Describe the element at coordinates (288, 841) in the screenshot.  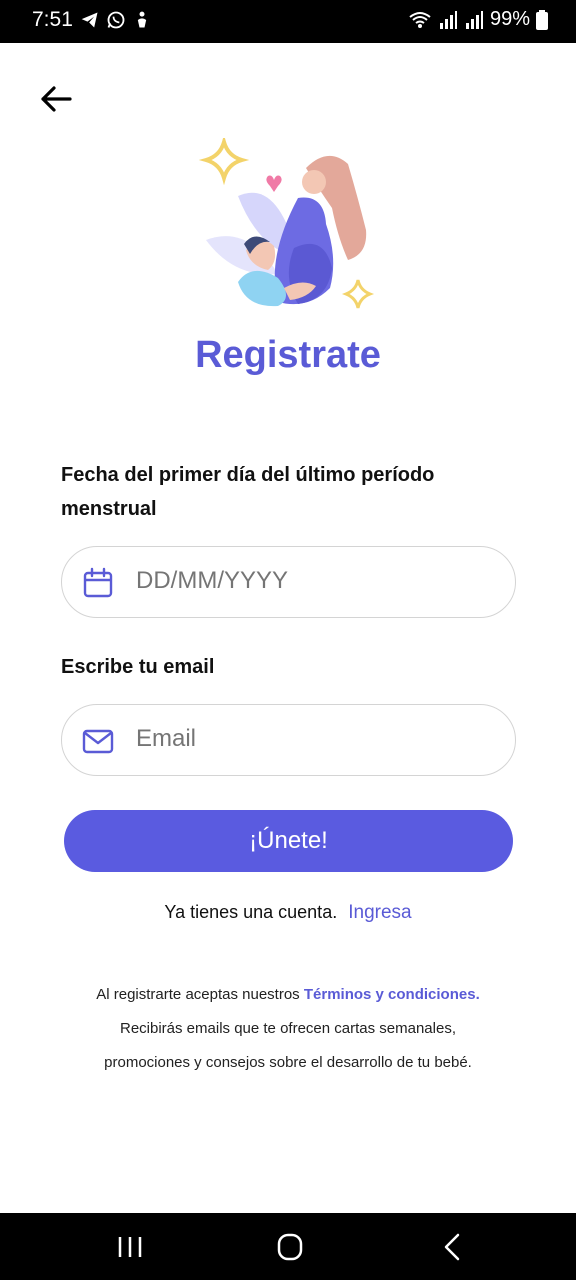
I see `join-button: ¡Únete!` at that location.